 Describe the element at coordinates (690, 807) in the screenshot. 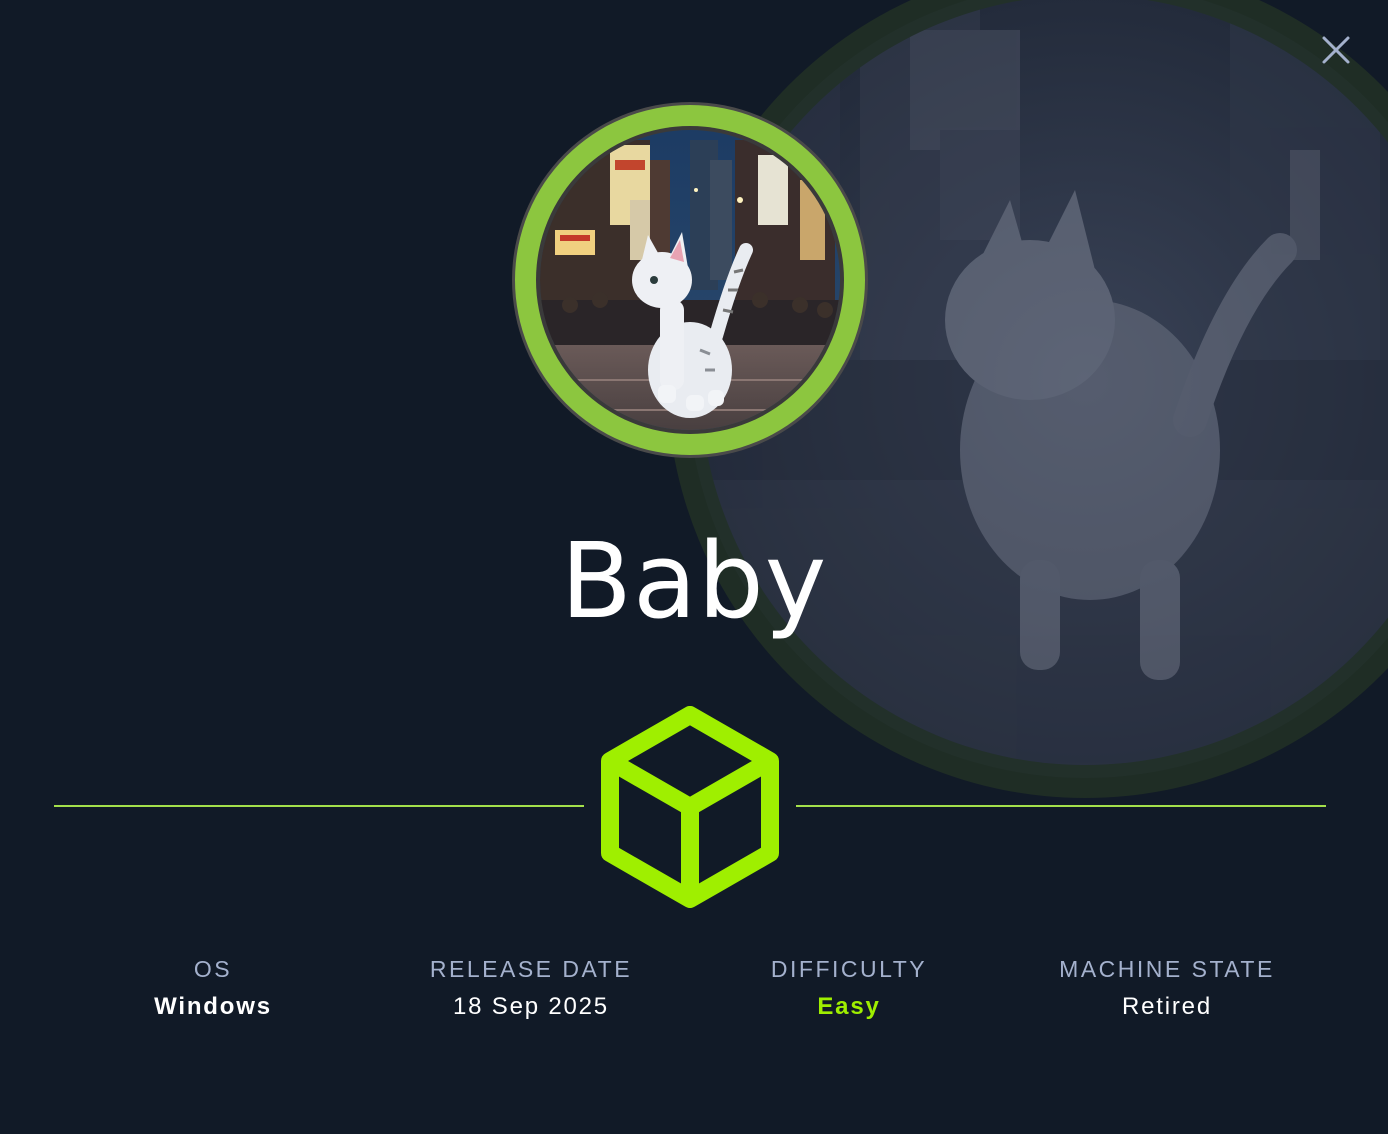

I see `cube-icon` at that location.